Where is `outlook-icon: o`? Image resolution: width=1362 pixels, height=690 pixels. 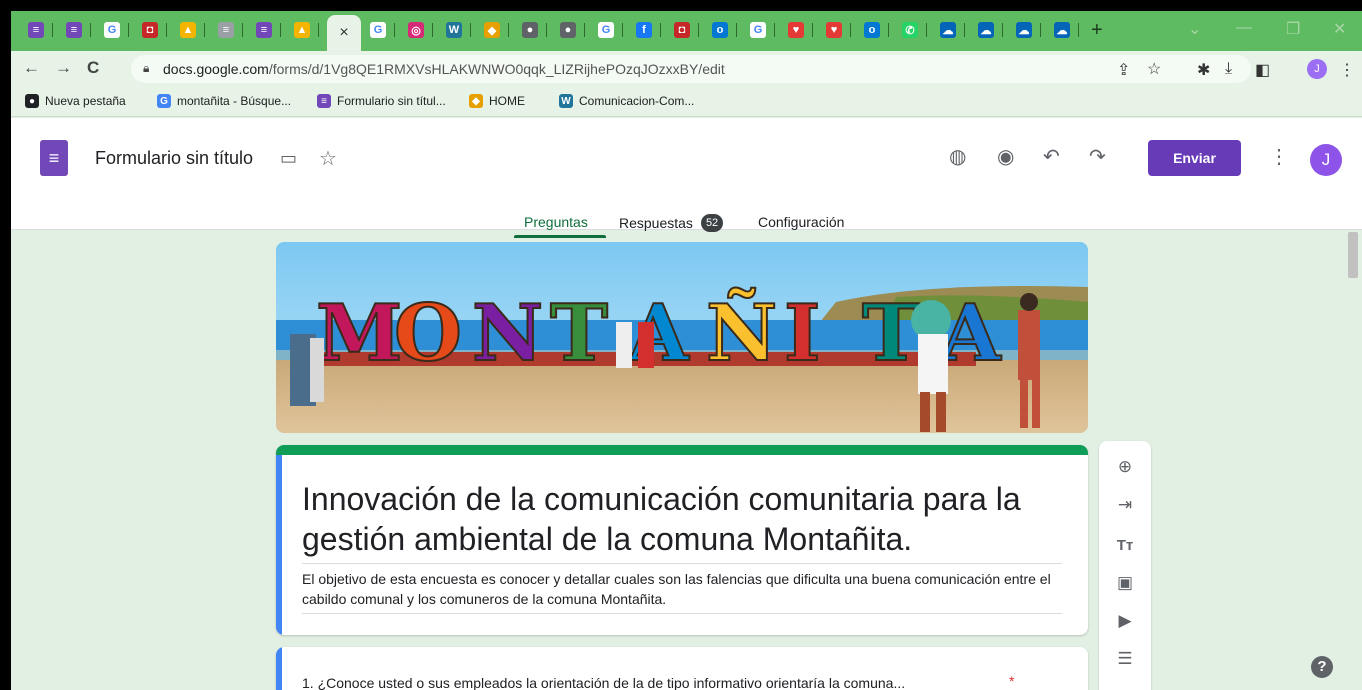 outlook-icon: o is located at coordinates (720, 30).